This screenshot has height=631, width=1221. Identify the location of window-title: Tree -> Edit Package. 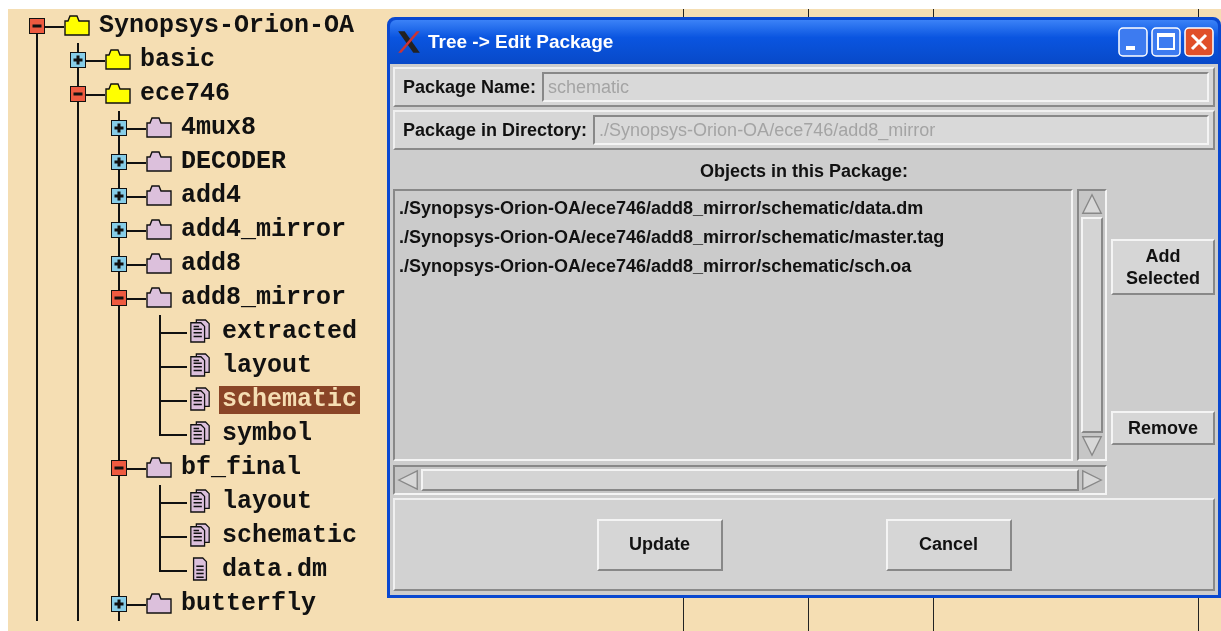
(521, 42).